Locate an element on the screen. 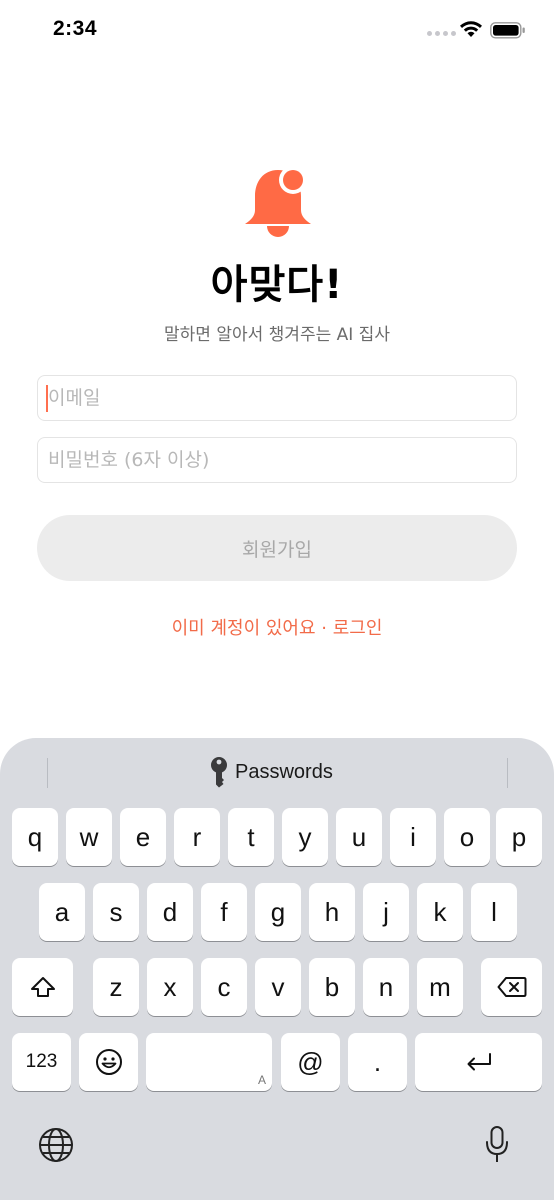  key-c: c is located at coordinates (224, 987).